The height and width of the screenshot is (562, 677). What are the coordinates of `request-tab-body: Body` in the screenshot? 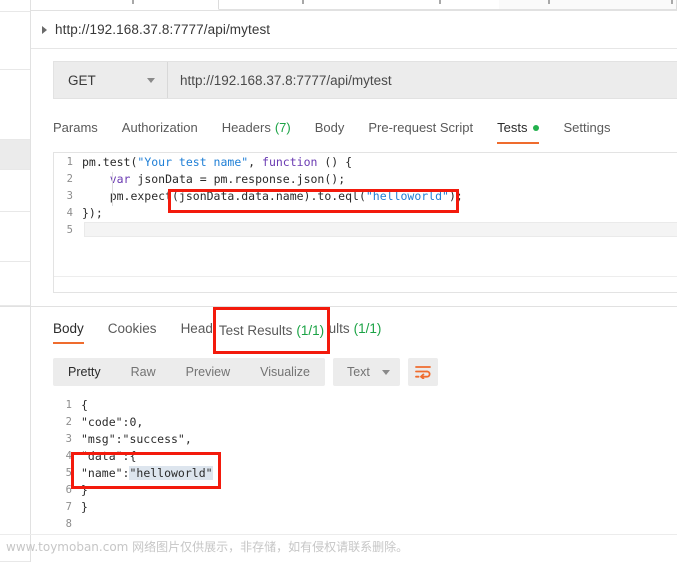 It's located at (330, 127).